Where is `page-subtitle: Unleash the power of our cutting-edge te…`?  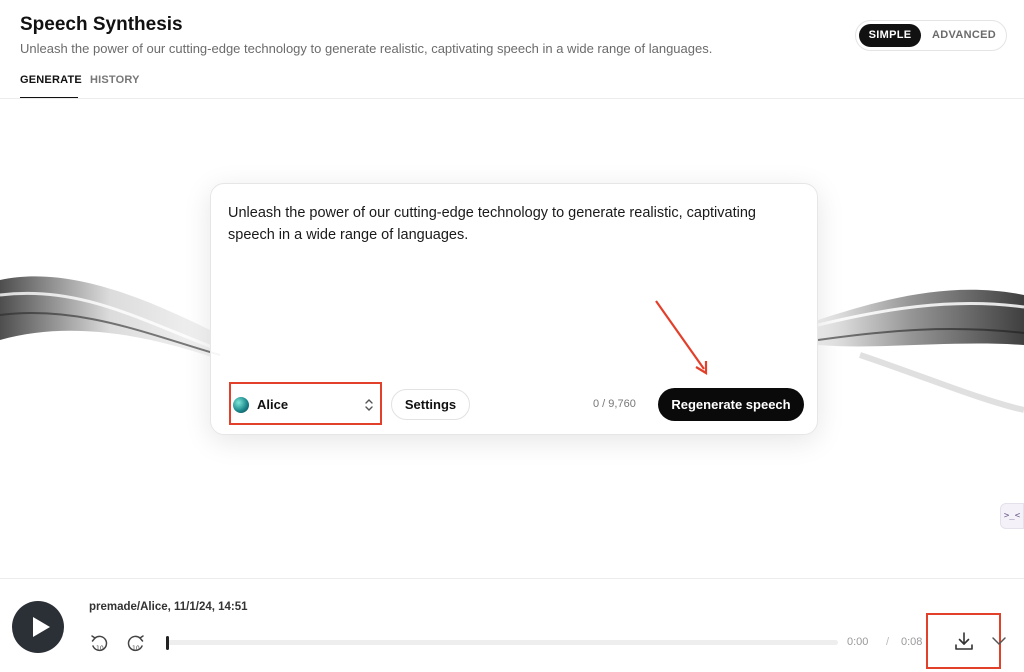
page-subtitle: Unleash the power of our cutting-edge te… is located at coordinates (366, 48).